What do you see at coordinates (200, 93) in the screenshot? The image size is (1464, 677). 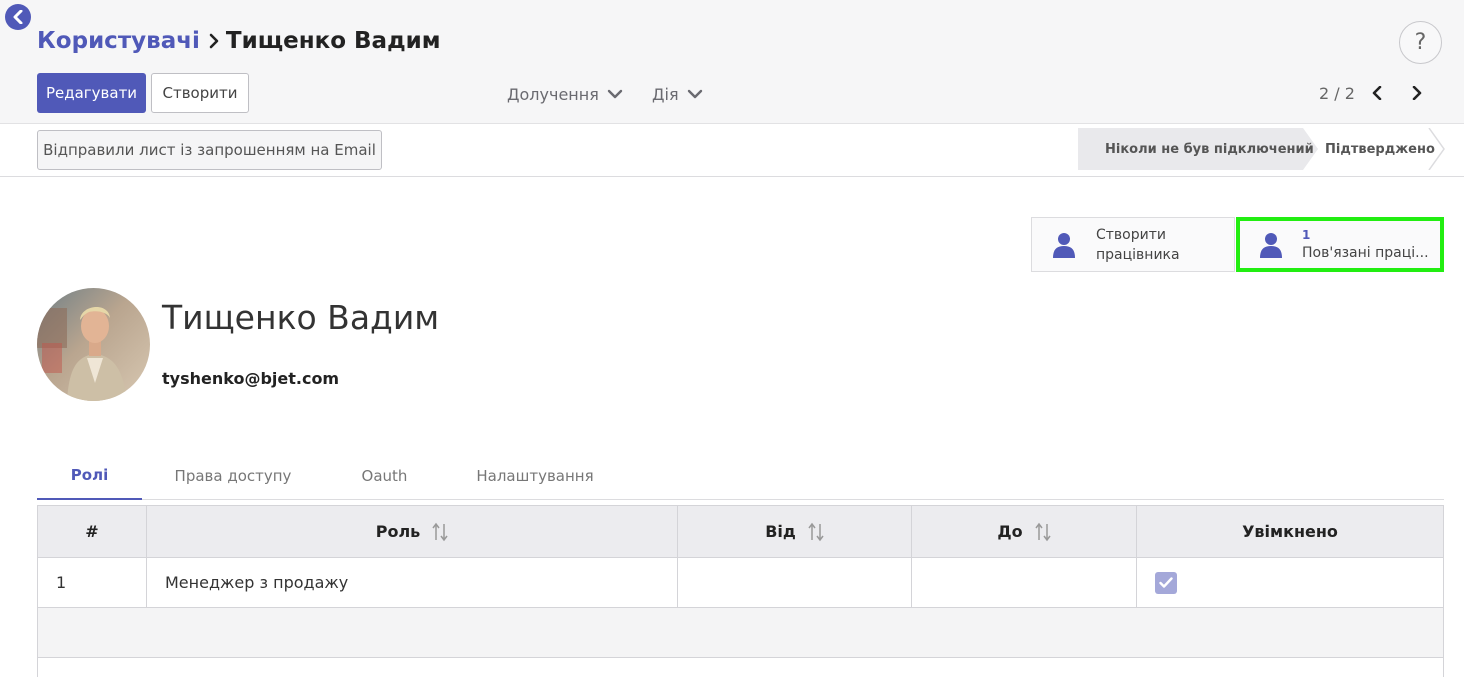 I see `create-button: Створити` at bounding box center [200, 93].